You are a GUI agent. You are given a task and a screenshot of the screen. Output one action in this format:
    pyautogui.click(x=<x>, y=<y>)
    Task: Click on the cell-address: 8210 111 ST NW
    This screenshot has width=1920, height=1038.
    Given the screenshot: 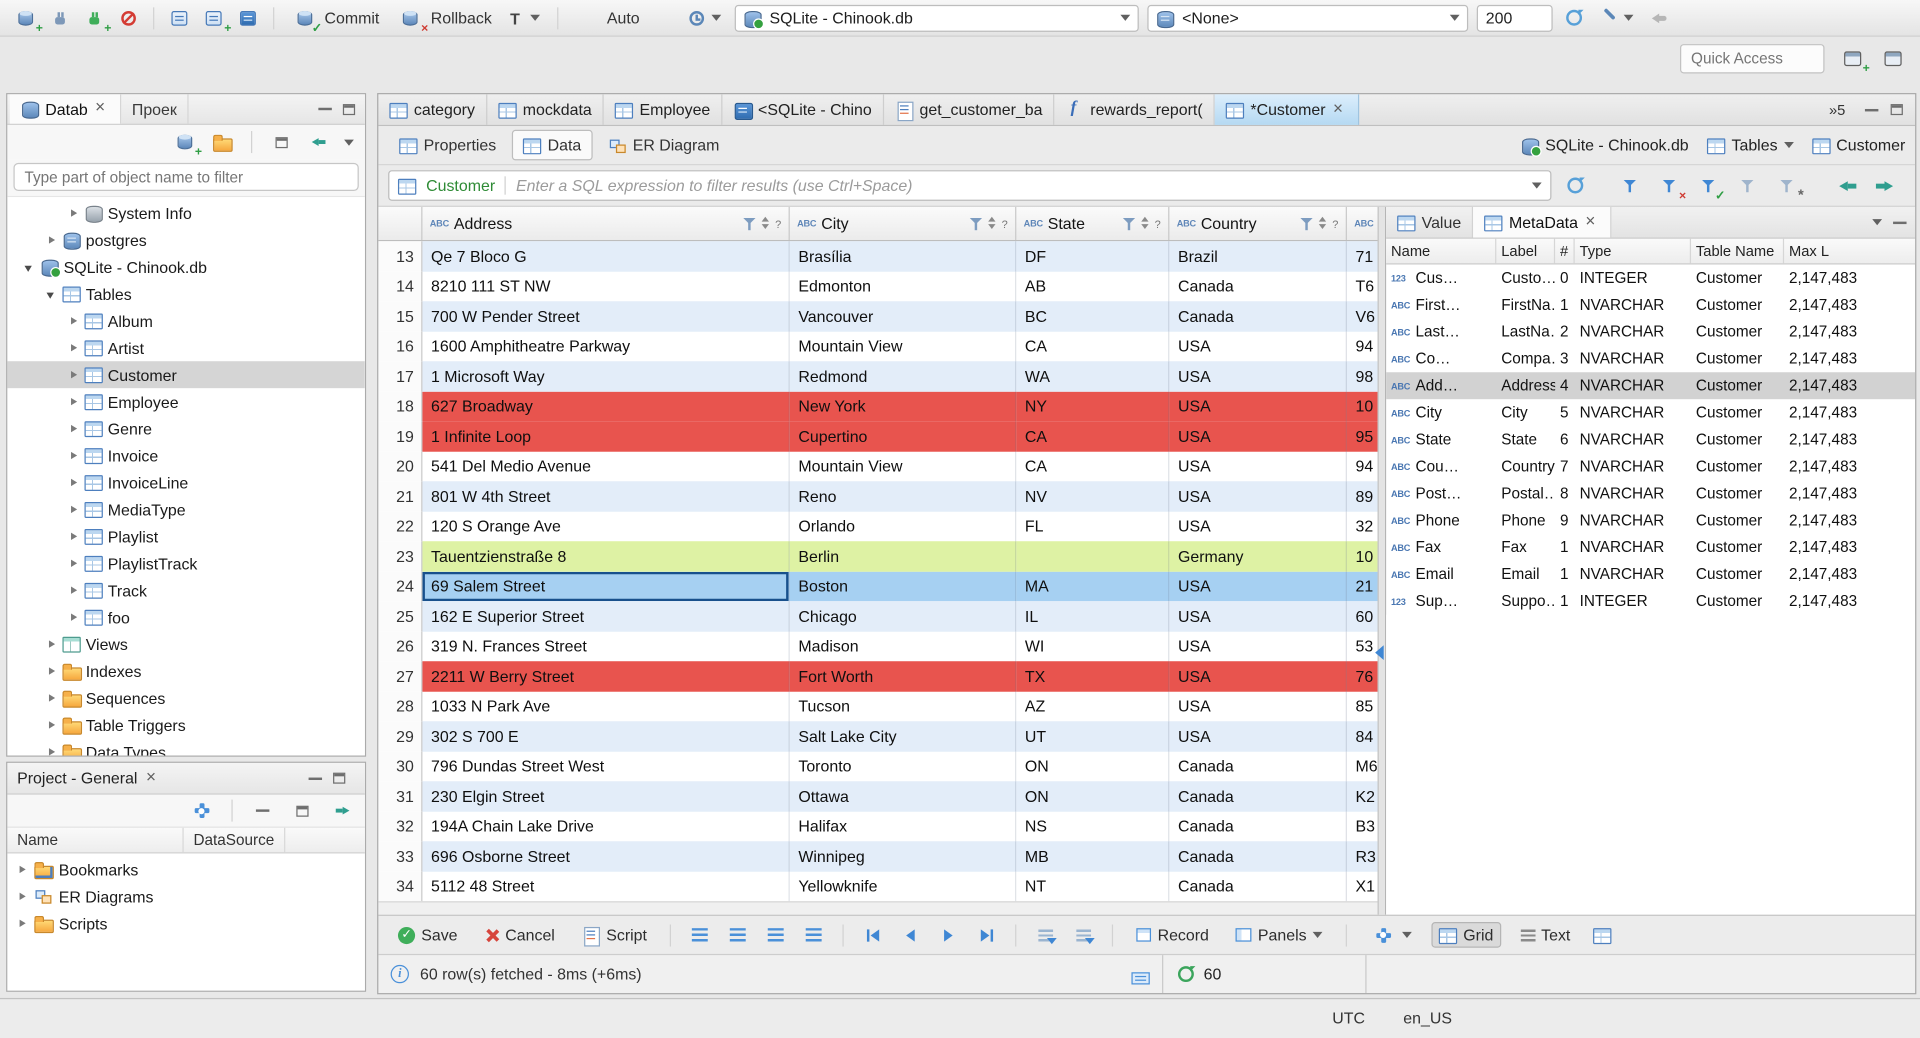 What is the action you would take?
    pyautogui.click(x=606, y=286)
    